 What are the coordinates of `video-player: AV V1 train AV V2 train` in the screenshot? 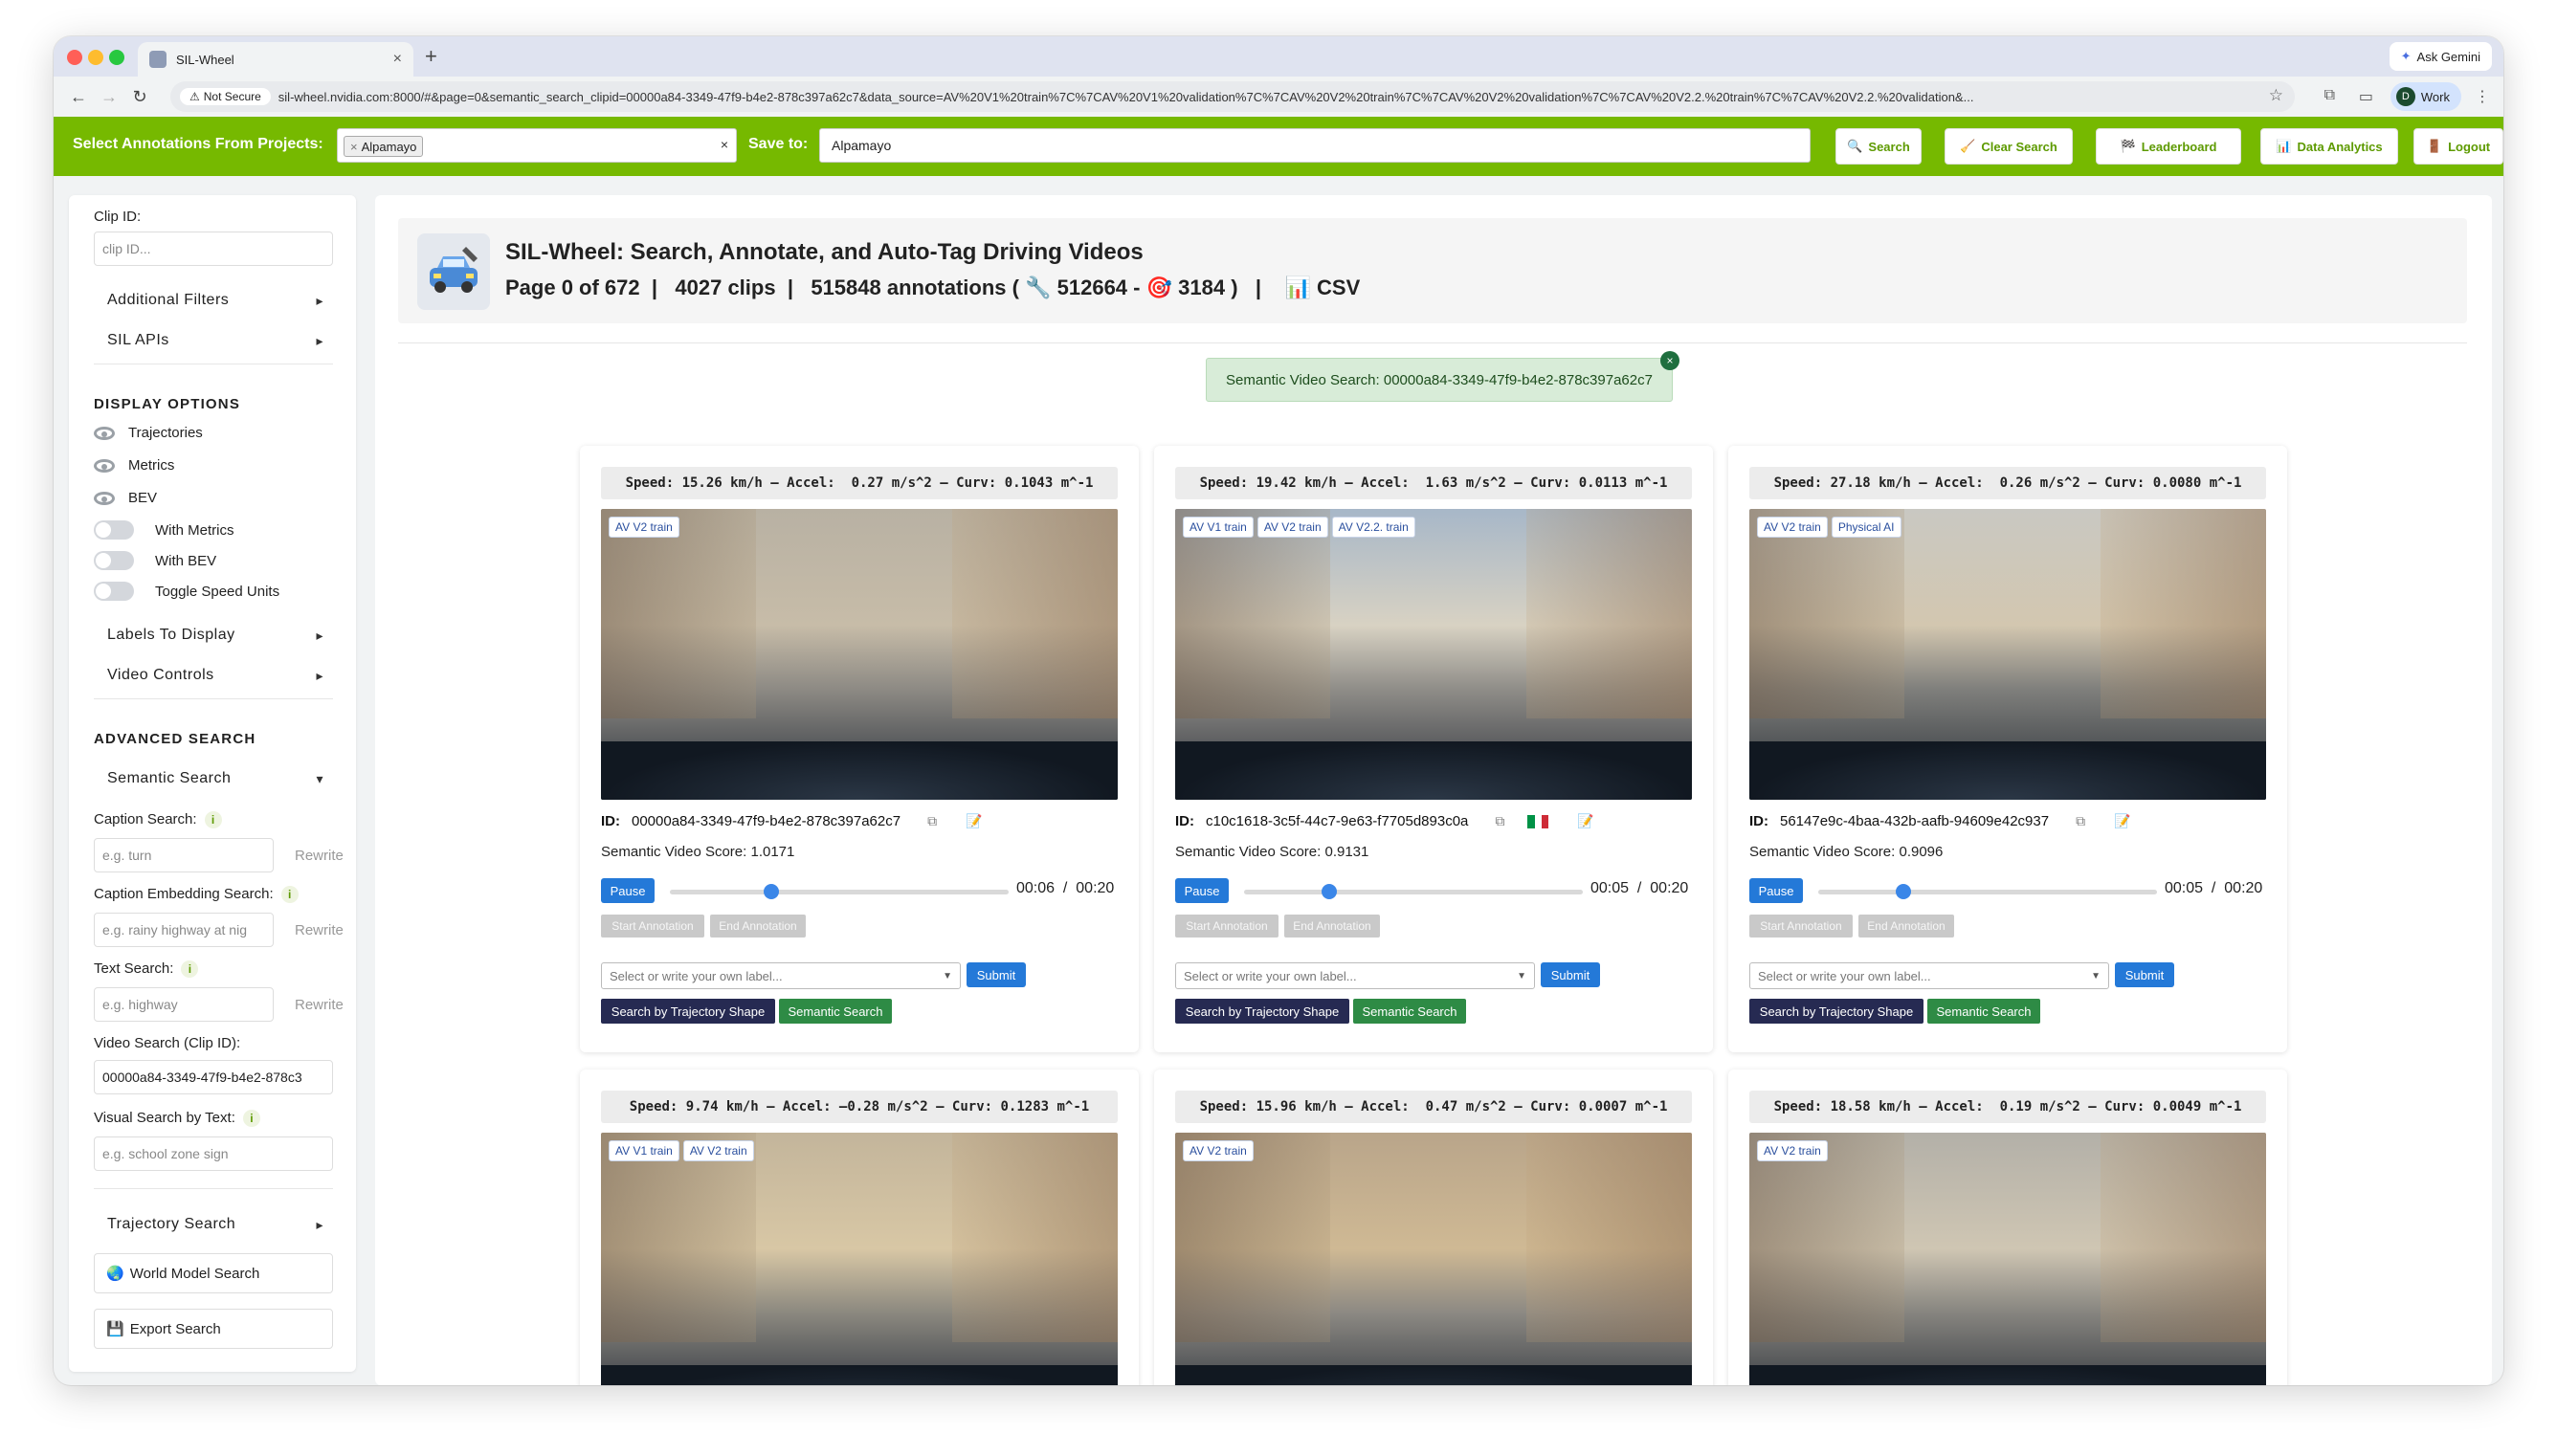 It's located at (859, 1259).